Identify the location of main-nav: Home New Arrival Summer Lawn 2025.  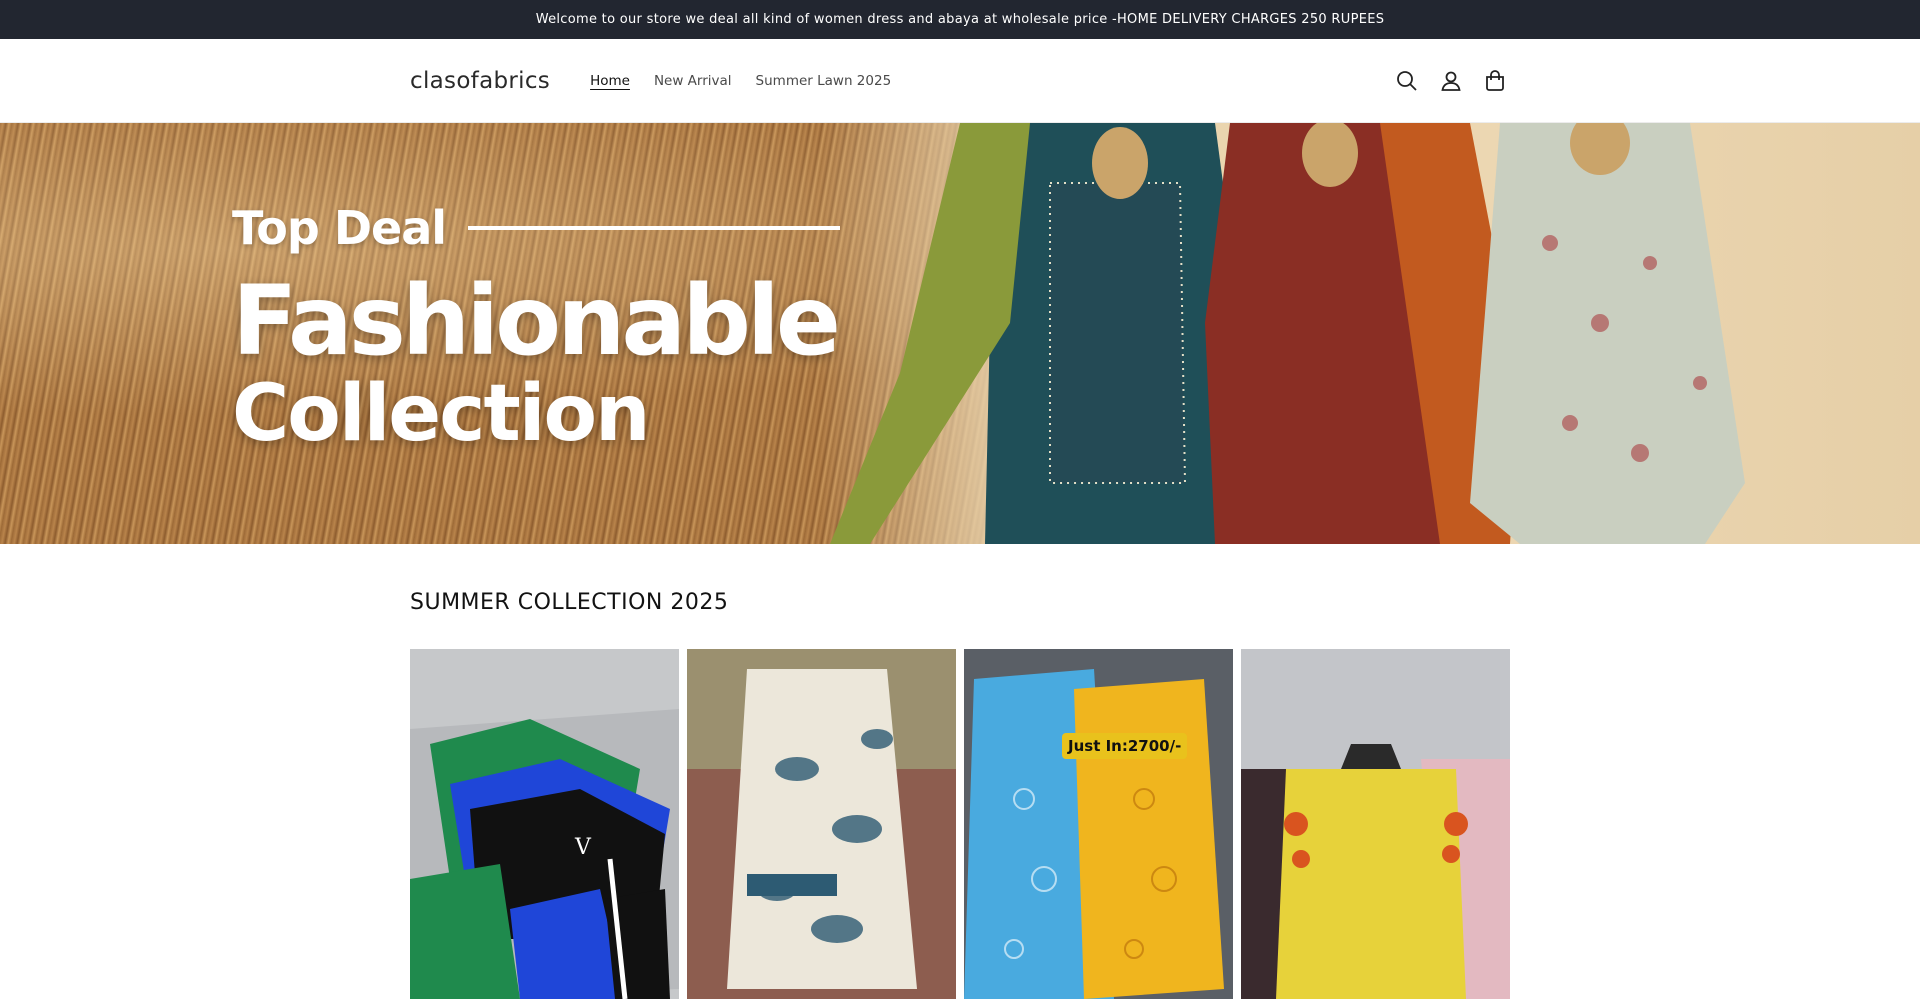
(740, 81).